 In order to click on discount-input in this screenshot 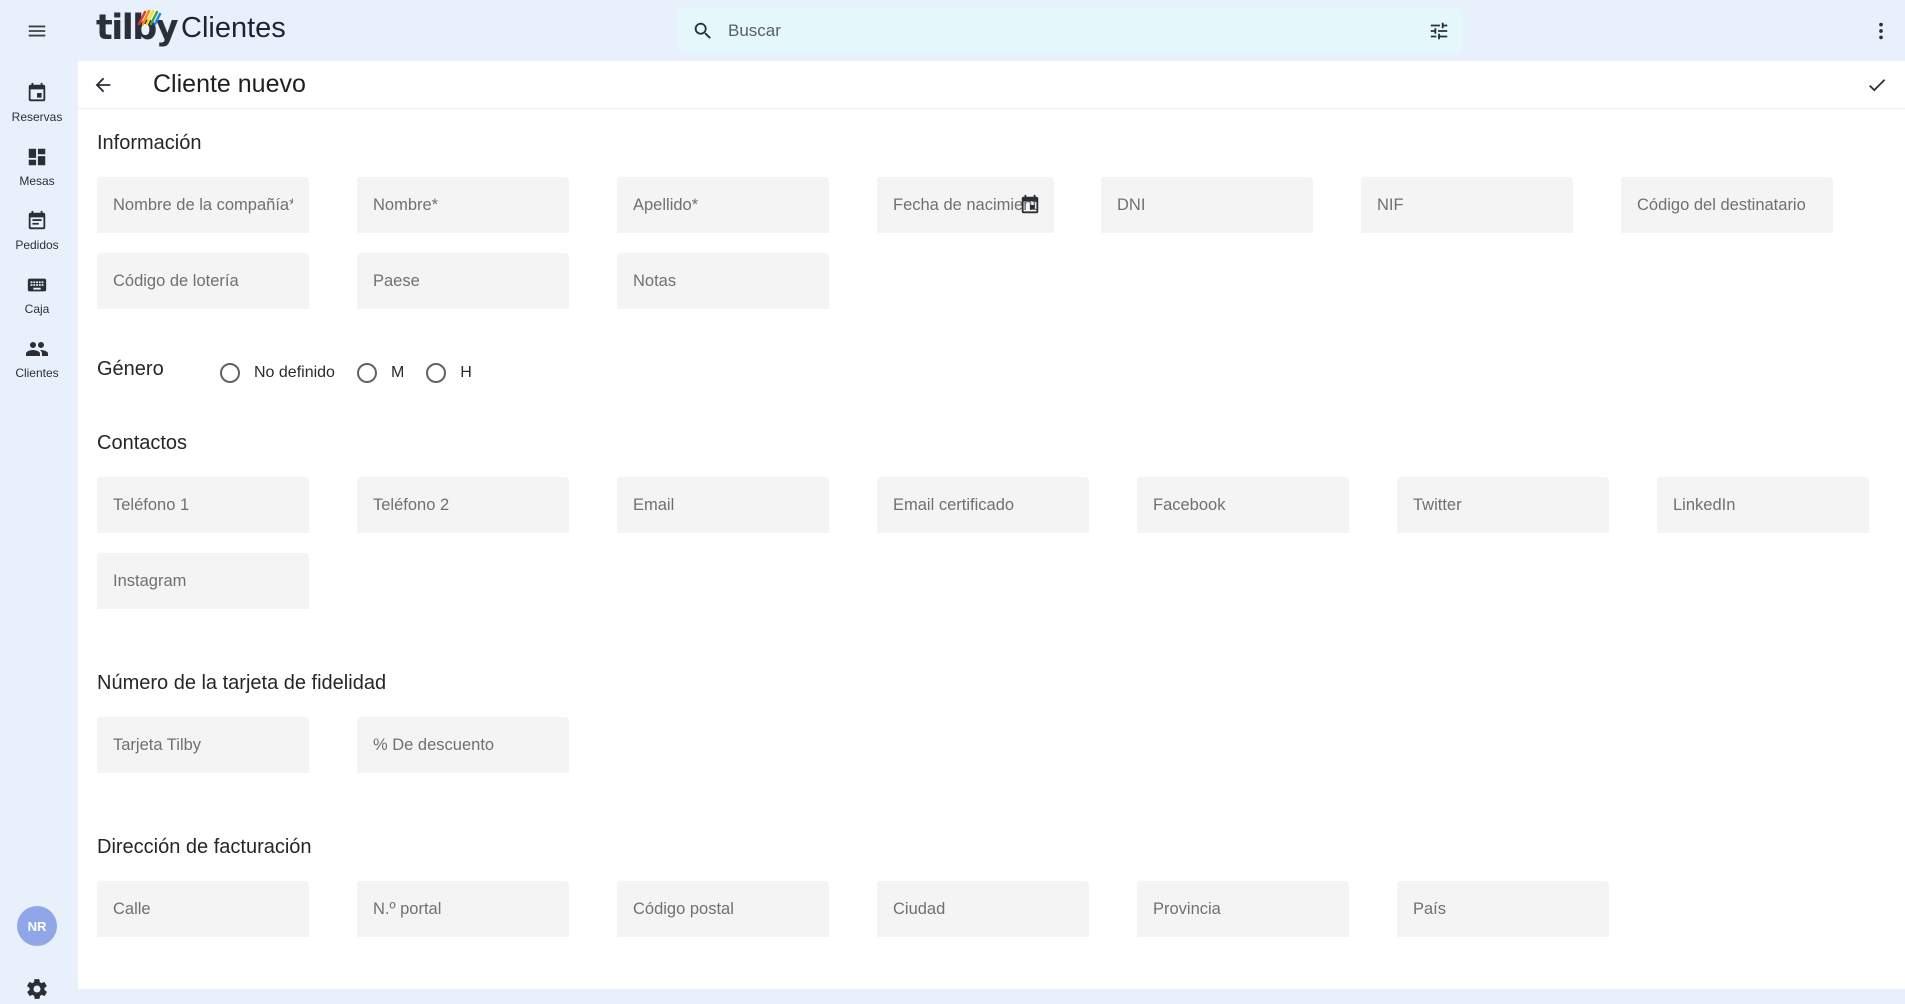, I will do `click(463, 745)`.